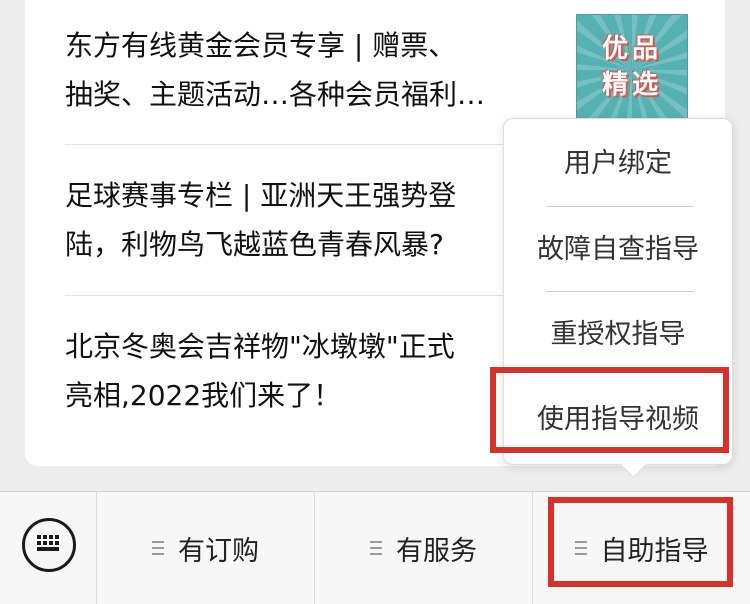 This screenshot has width=750, height=604. What do you see at coordinates (49, 545) in the screenshot?
I see `keyboard-icon` at bounding box center [49, 545].